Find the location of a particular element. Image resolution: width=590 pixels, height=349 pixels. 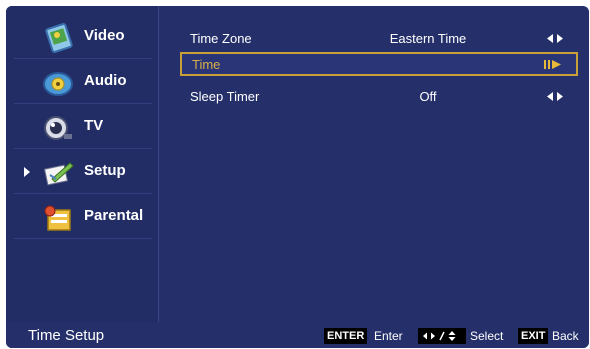

select-hint-label: Select is located at coordinates (487, 336).